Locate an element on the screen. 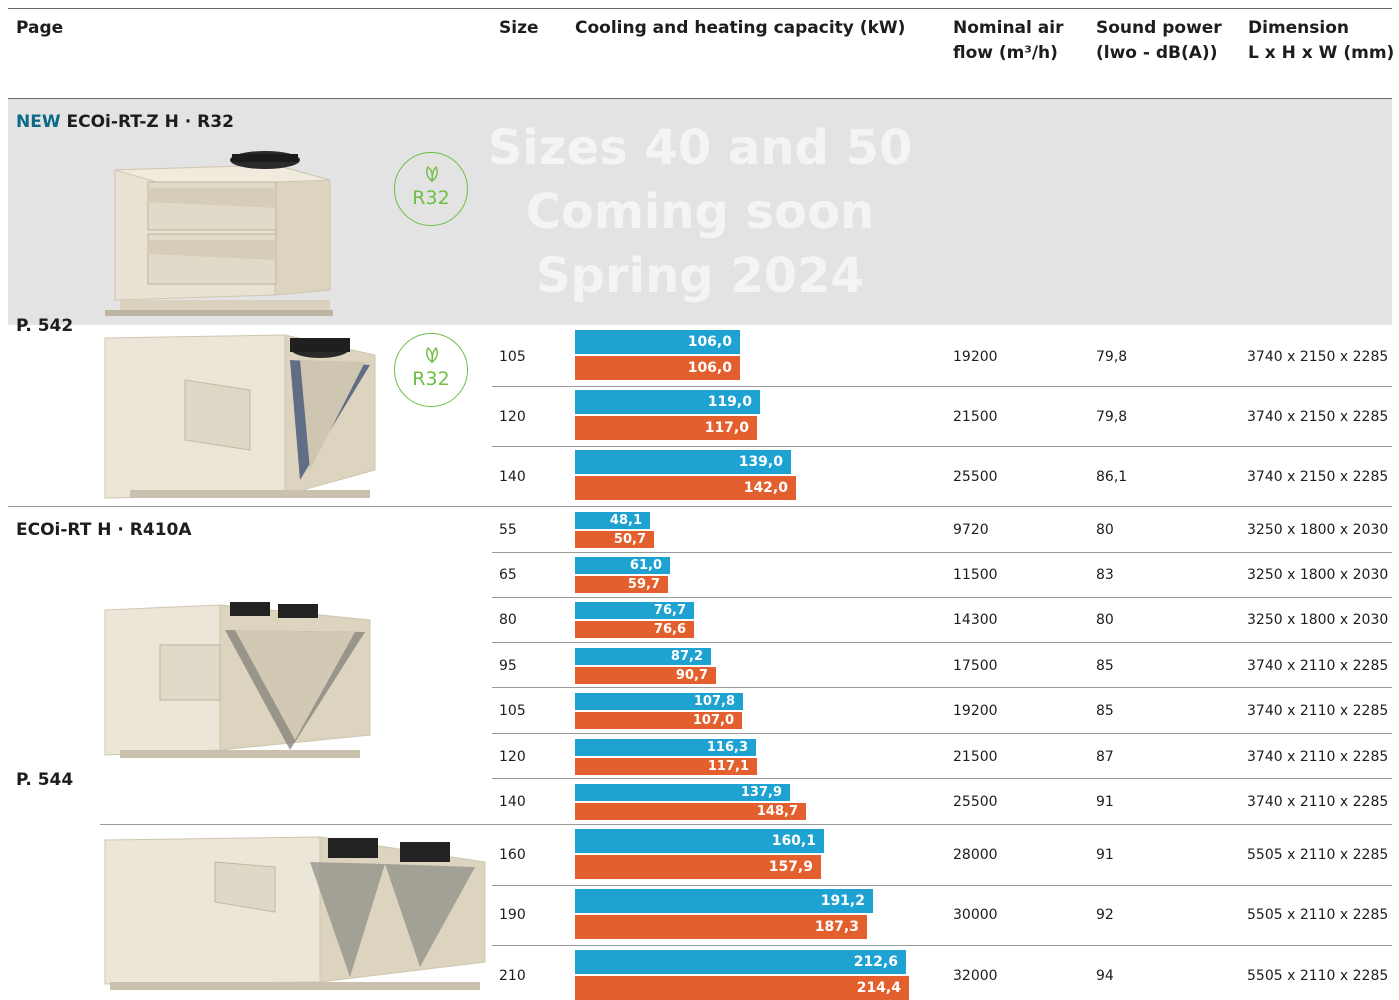 The image size is (1399, 1000). cooling-capacity-bar: 160,1 is located at coordinates (699, 841).